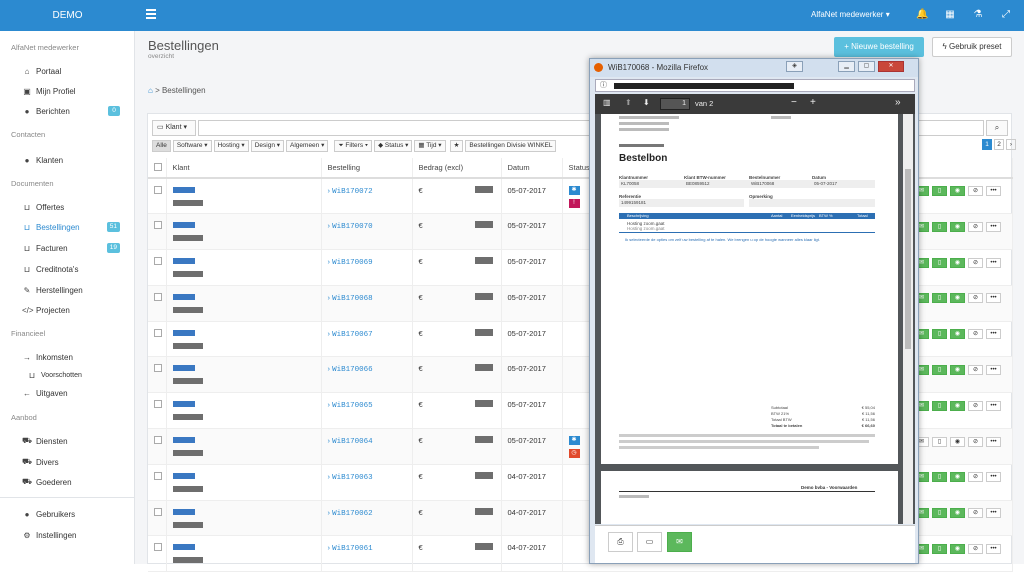 The image size is (1024, 572). I want to click on zoom-in-icon: +, so click(813, 102).